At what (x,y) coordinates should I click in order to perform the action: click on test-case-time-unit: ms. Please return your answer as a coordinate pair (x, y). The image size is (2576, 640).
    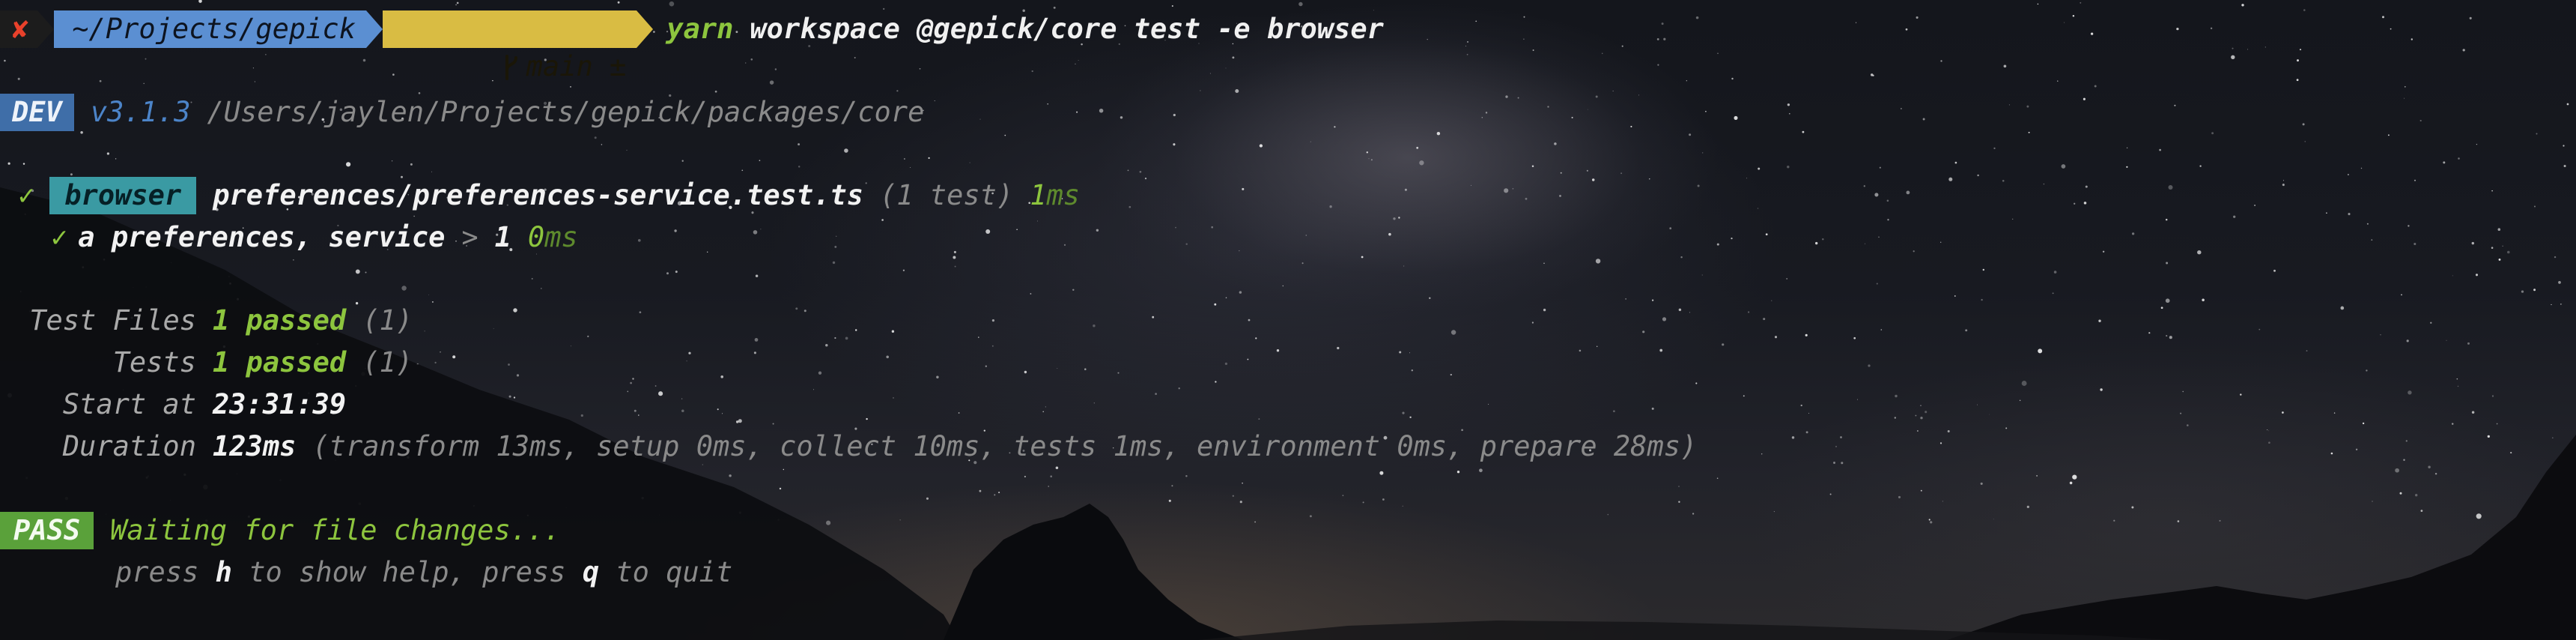
    Looking at the image, I should click on (561, 237).